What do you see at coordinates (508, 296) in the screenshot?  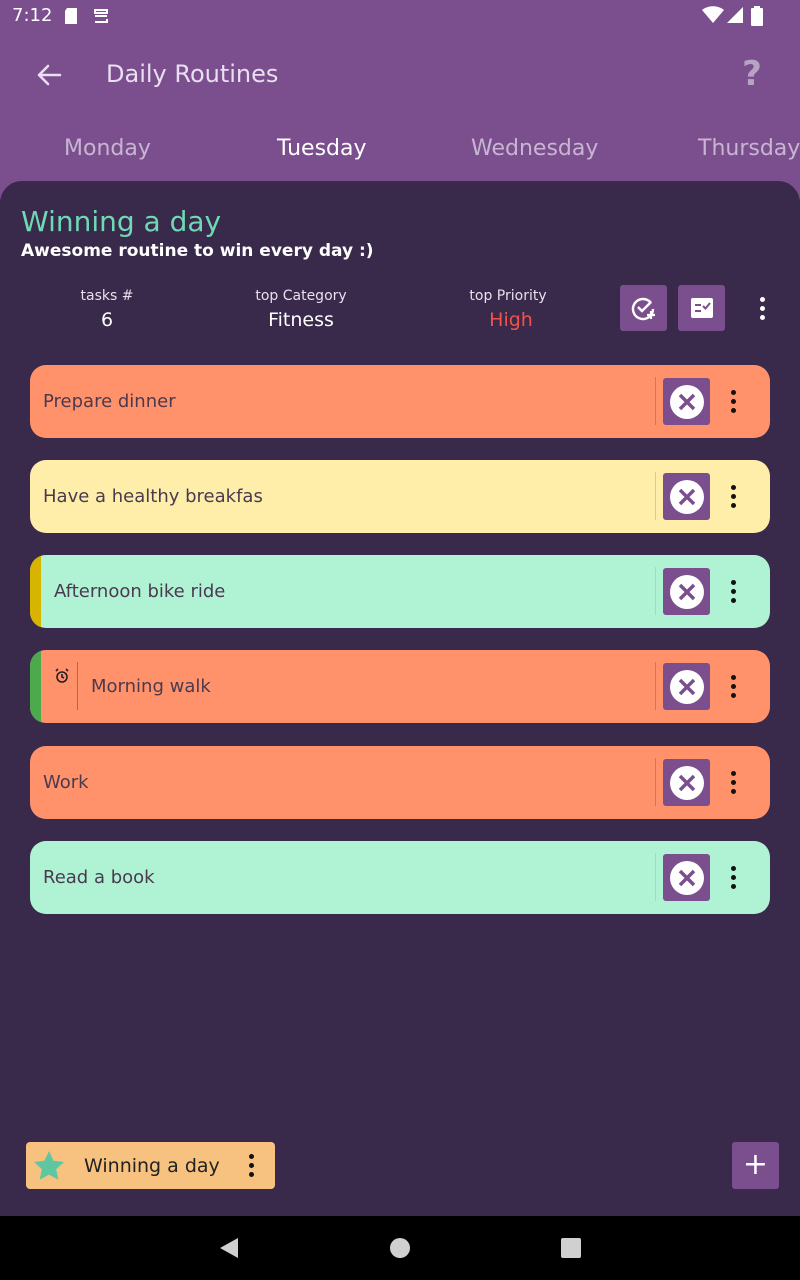 I see `top-priority-label: top Priority` at bounding box center [508, 296].